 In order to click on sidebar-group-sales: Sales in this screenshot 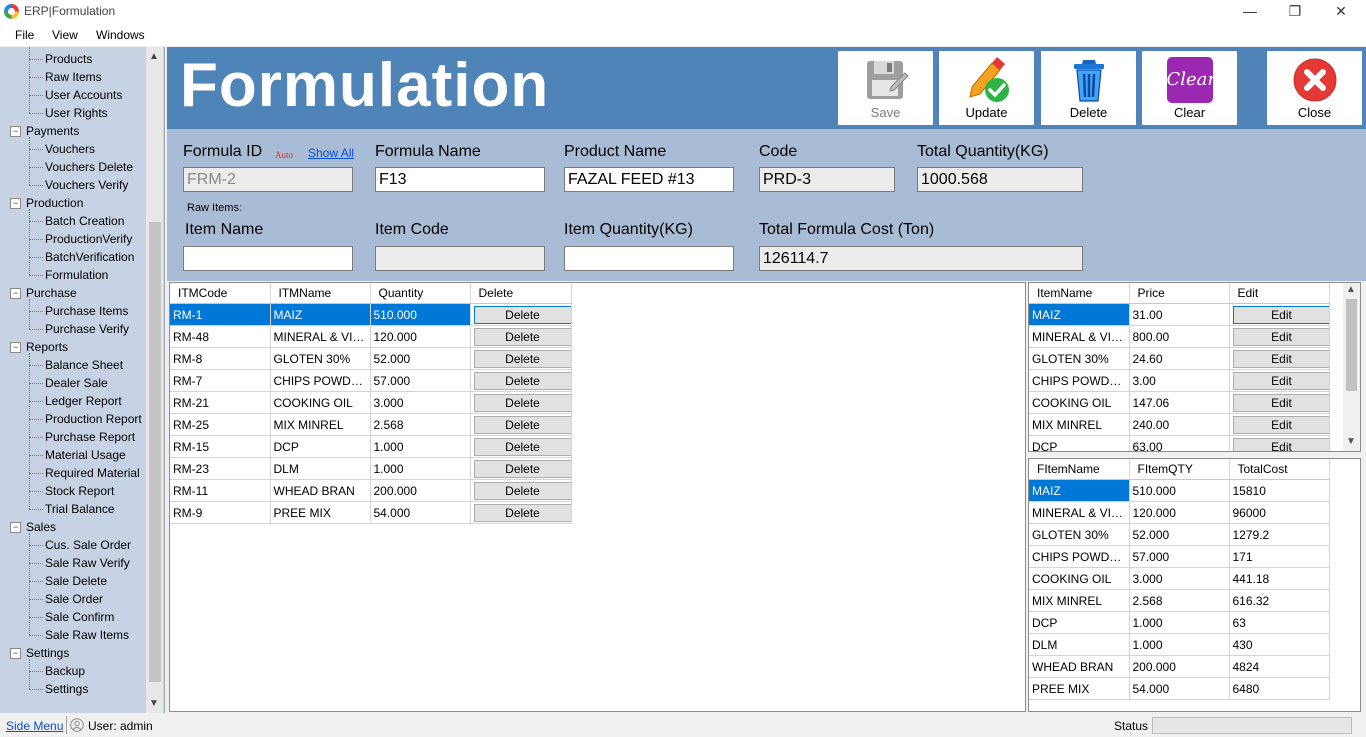, I will do `click(41, 527)`.